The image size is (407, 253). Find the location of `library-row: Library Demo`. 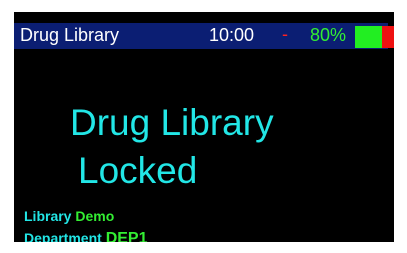

library-row: Library Demo is located at coordinates (69, 216).